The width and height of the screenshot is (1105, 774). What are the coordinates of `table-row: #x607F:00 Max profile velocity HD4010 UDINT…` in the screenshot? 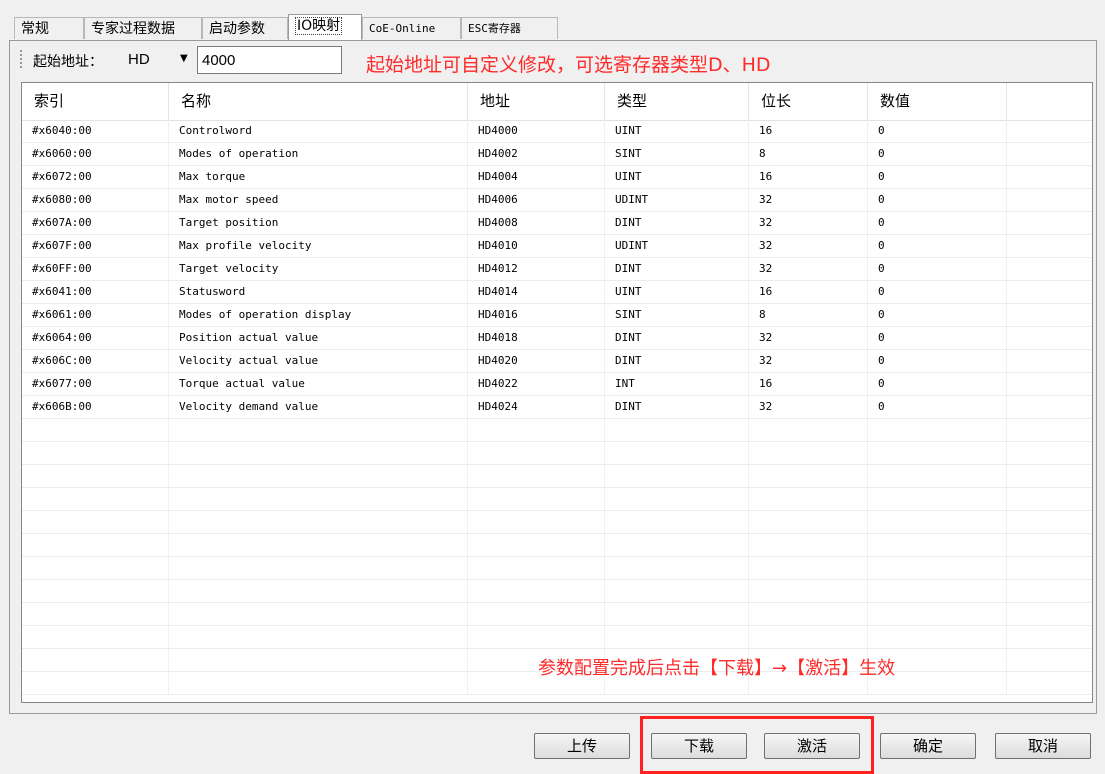 It's located at (557, 246).